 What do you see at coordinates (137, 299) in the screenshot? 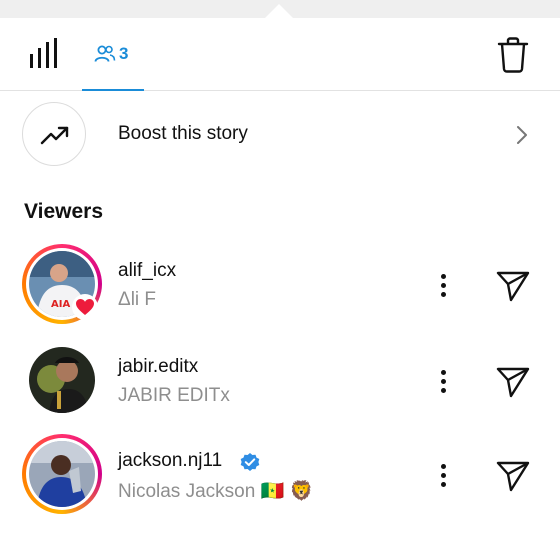
I see `viewer-display-name: Δli F` at bounding box center [137, 299].